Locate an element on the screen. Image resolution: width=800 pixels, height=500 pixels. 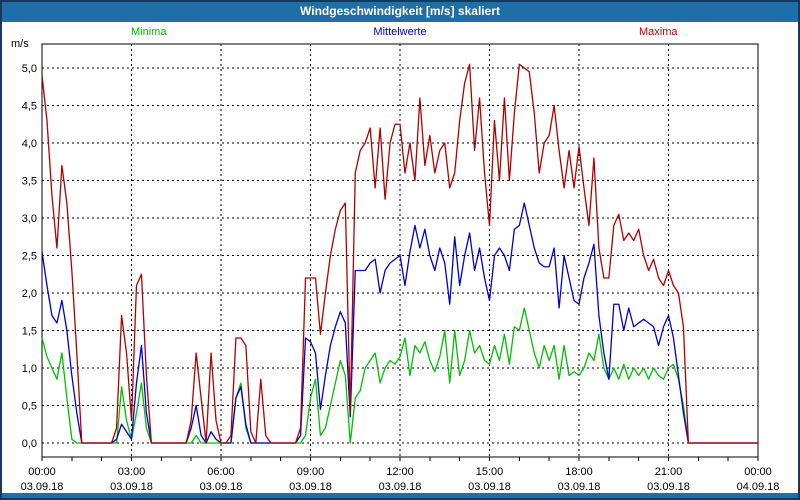
svg-text: 1,5 is located at coordinates (29, 332).